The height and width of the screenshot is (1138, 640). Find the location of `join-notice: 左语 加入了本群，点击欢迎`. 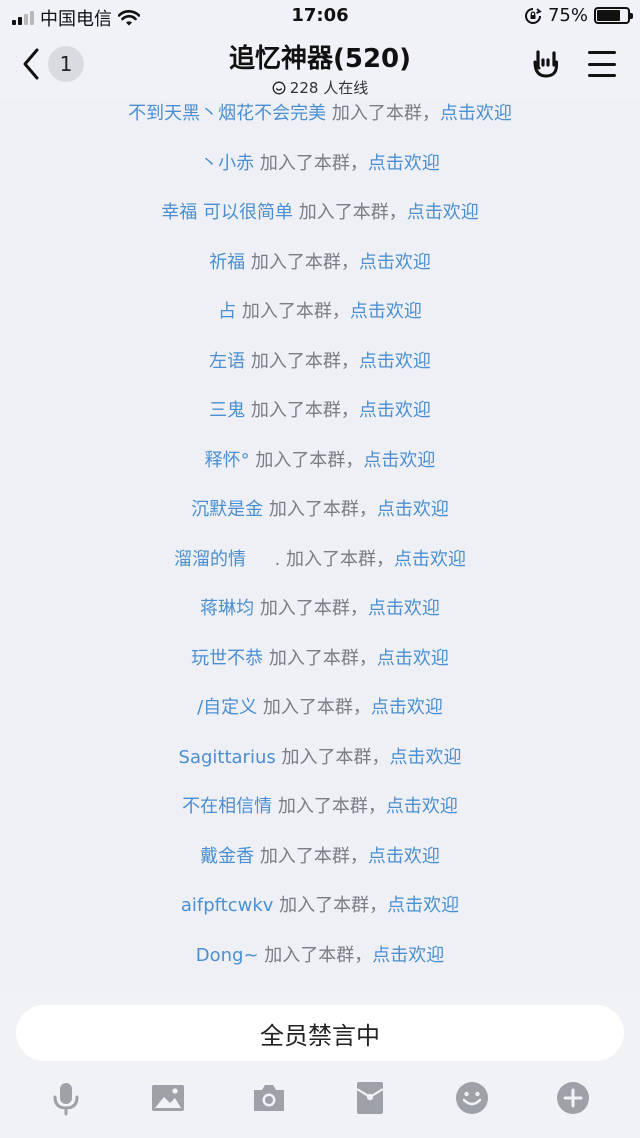

join-notice: 左语 加入了本群，点击欢迎 is located at coordinates (320, 362).